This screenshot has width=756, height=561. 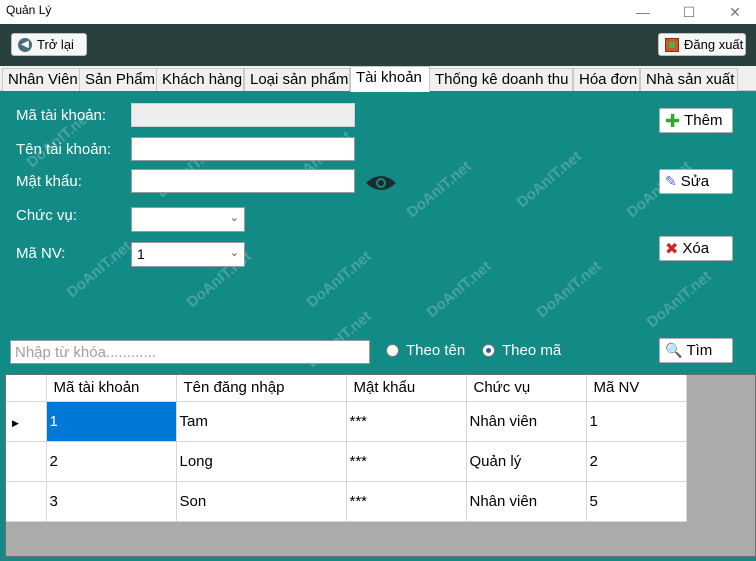 I want to click on column-header: Tên đăng nhập, so click(x=261, y=388).